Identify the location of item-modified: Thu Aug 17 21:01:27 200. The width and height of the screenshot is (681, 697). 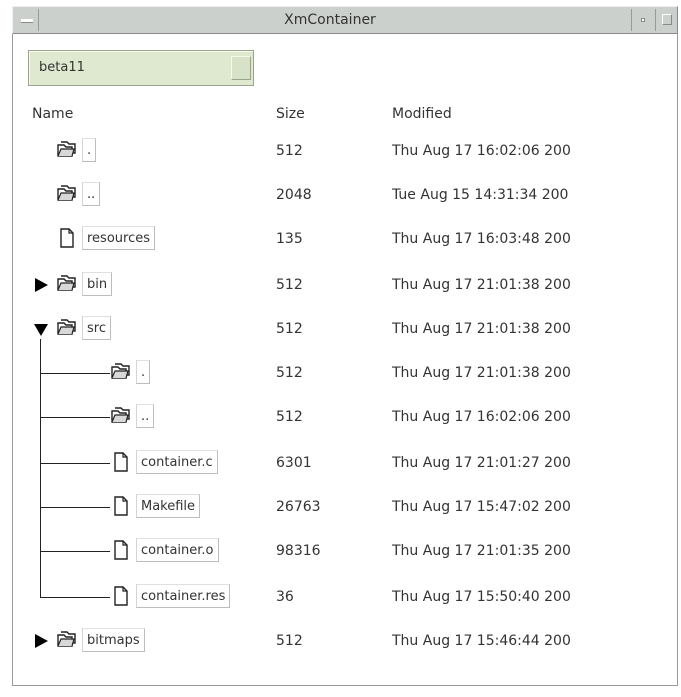
(481, 463).